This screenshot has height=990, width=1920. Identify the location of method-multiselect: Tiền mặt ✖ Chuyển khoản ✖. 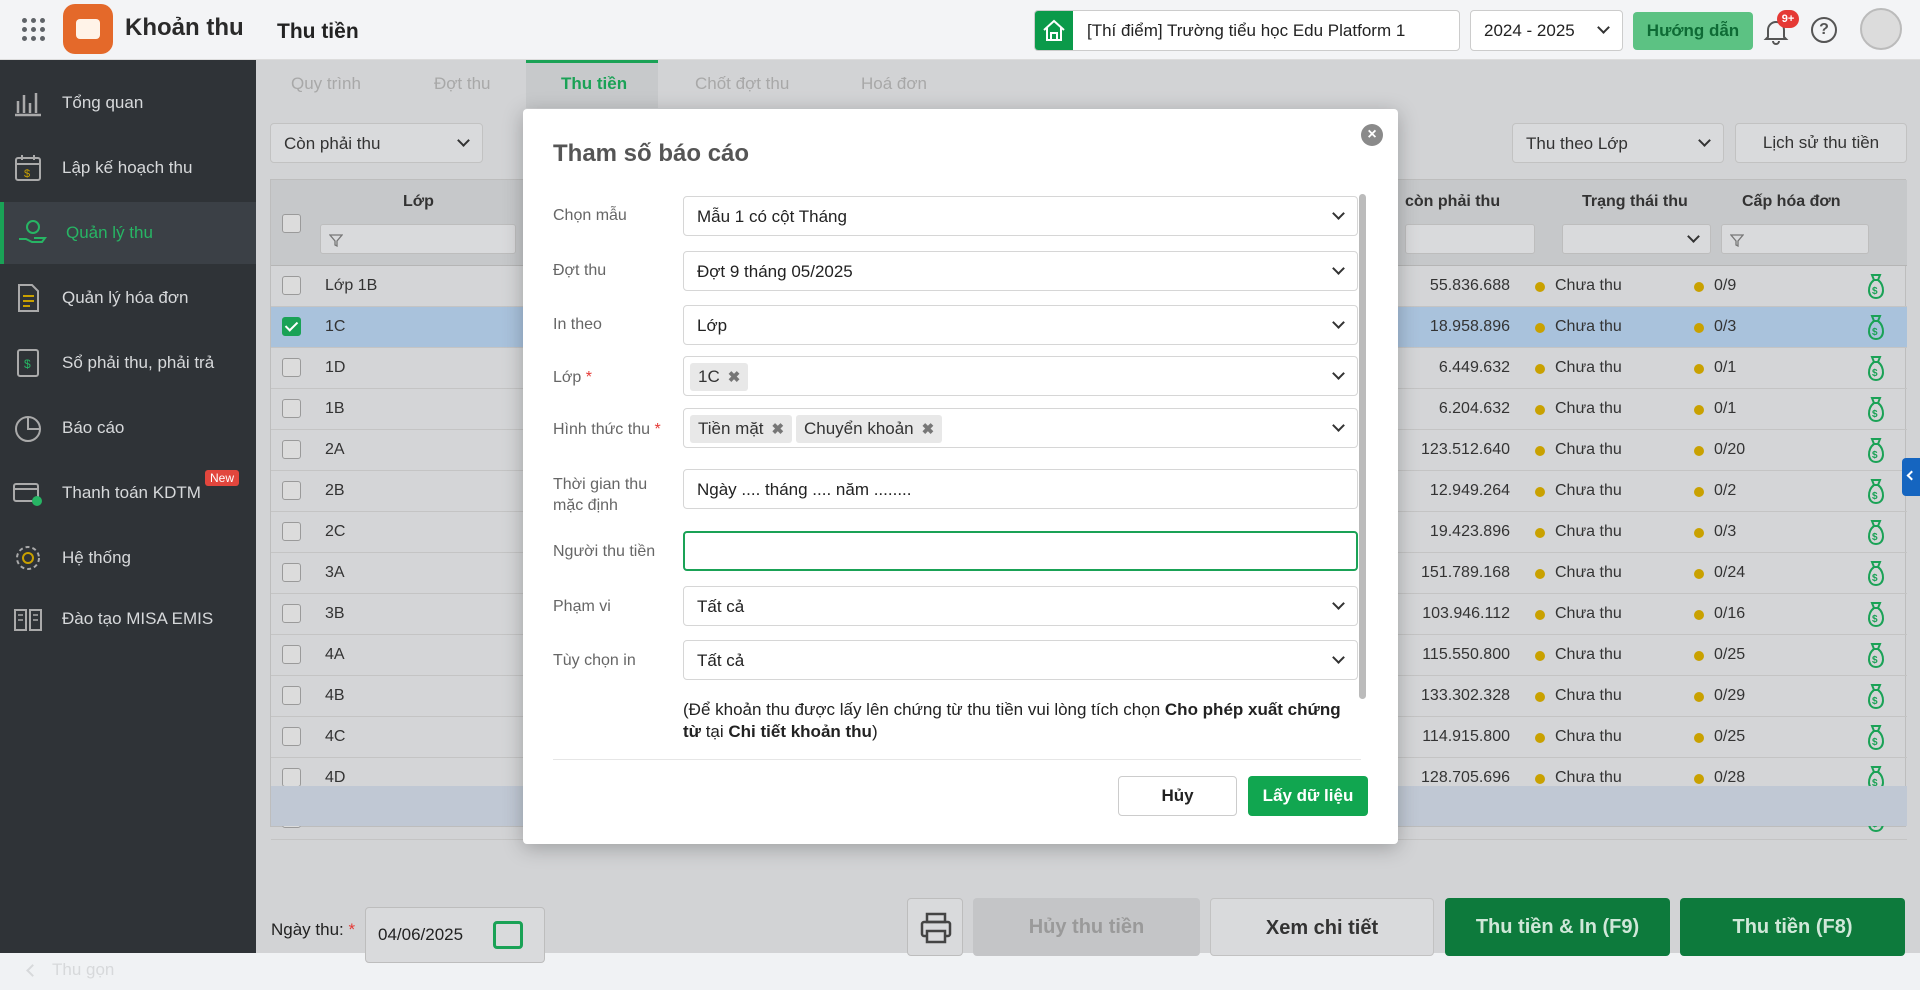
(1020, 428).